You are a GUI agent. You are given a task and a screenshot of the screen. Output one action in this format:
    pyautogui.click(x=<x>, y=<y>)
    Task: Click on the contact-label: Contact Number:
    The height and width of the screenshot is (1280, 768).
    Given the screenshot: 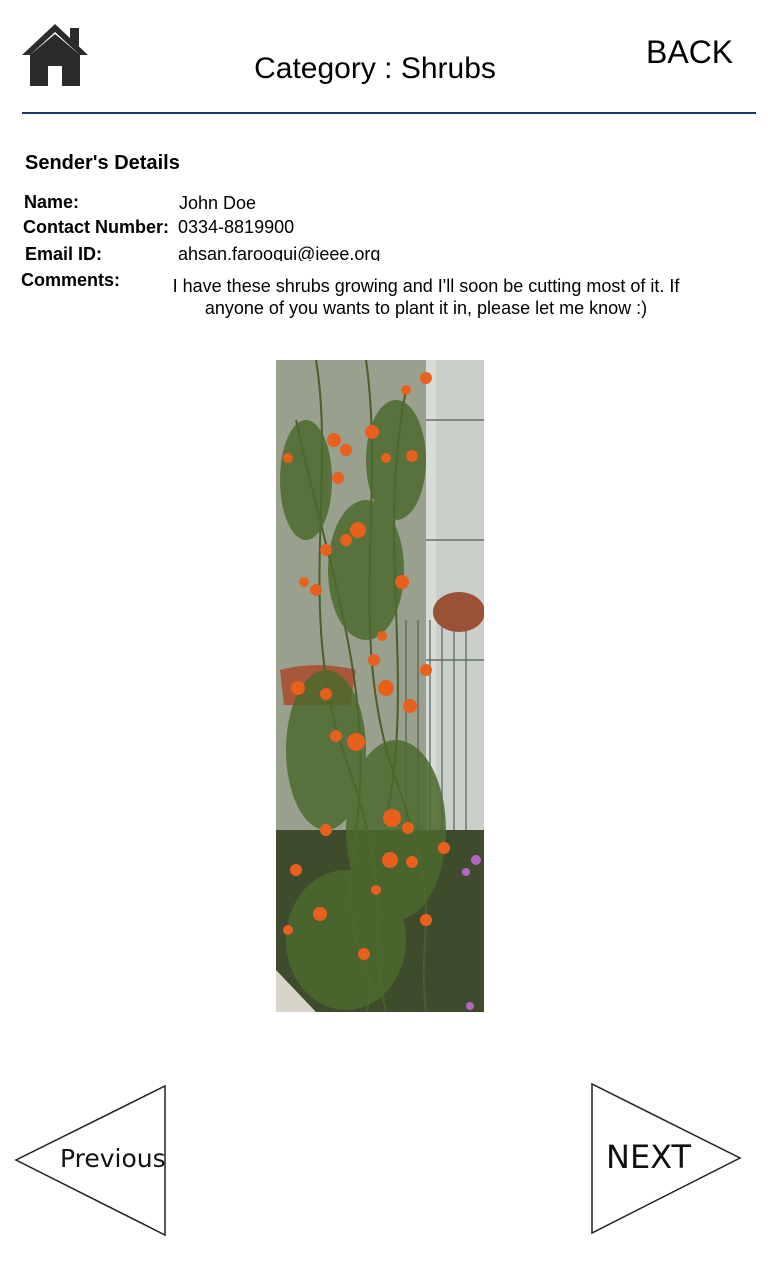 What is the action you would take?
    pyautogui.click(x=96, y=227)
    